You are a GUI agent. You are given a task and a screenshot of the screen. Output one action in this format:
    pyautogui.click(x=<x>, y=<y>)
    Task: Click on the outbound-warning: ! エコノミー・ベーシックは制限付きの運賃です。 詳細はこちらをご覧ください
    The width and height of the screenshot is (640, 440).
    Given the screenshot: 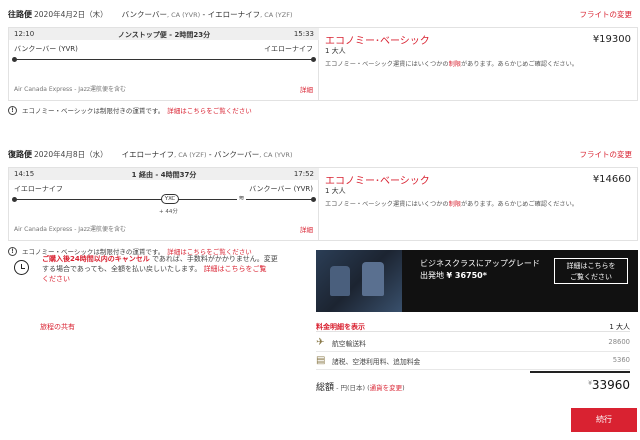 What is the action you would take?
    pyautogui.click(x=130, y=110)
    